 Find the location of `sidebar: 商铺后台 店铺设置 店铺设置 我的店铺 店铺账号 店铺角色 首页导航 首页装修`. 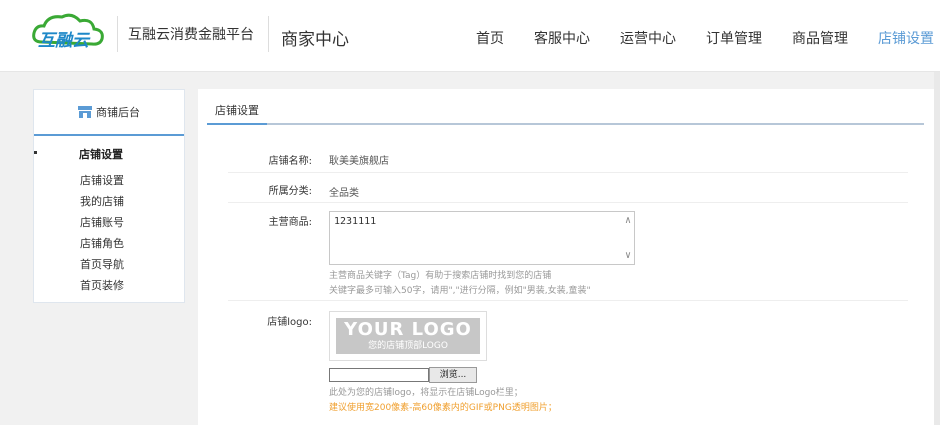

sidebar: 商铺后台 店铺设置 店铺设置 我的店铺 店铺账号 店铺角色 首页导航 首页装修 is located at coordinates (109, 196).